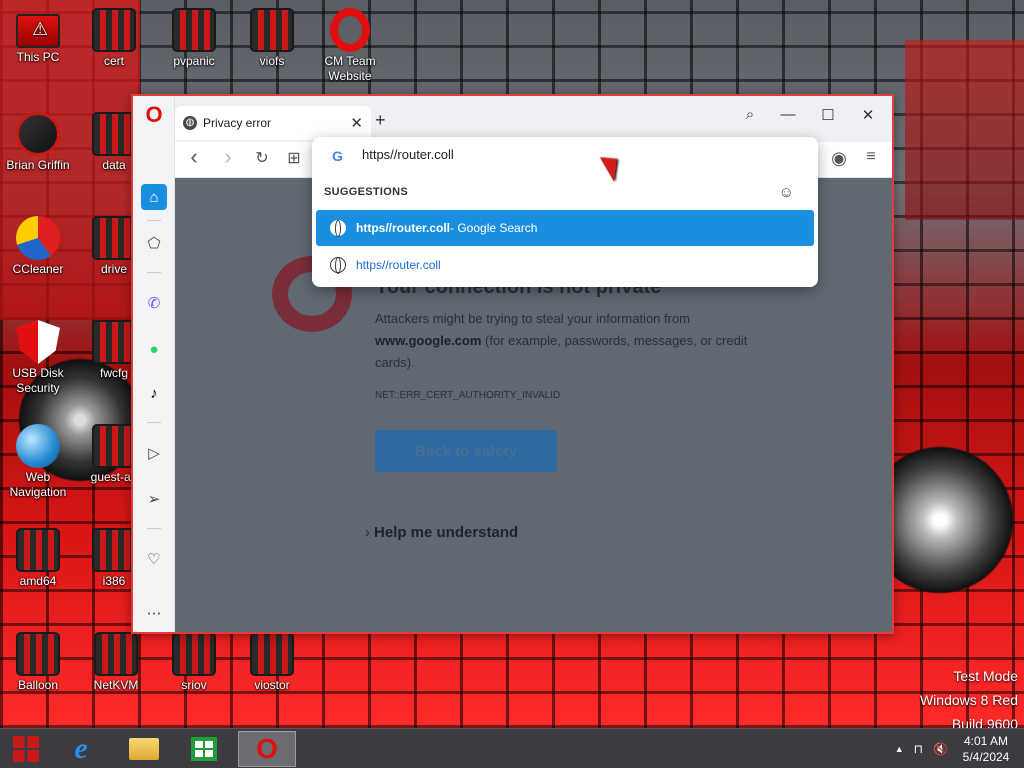 This screenshot has height=768, width=1024. What do you see at coordinates (986, 757) in the screenshot?
I see `clock-date: 5/4/2024` at bounding box center [986, 757].